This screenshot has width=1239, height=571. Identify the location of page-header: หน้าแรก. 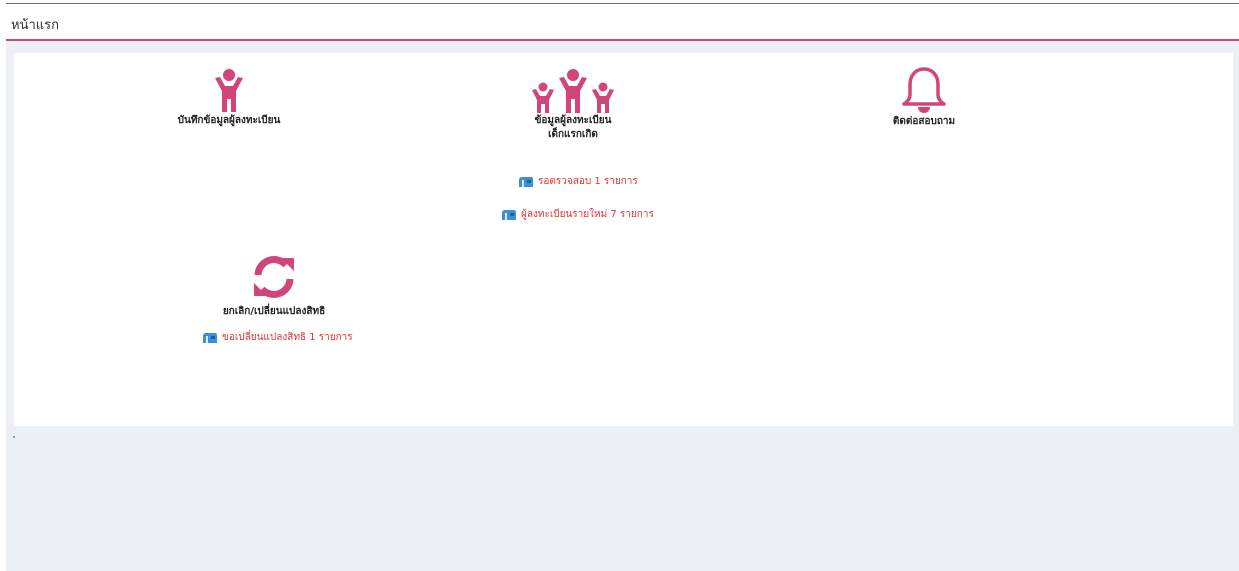
(622, 22).